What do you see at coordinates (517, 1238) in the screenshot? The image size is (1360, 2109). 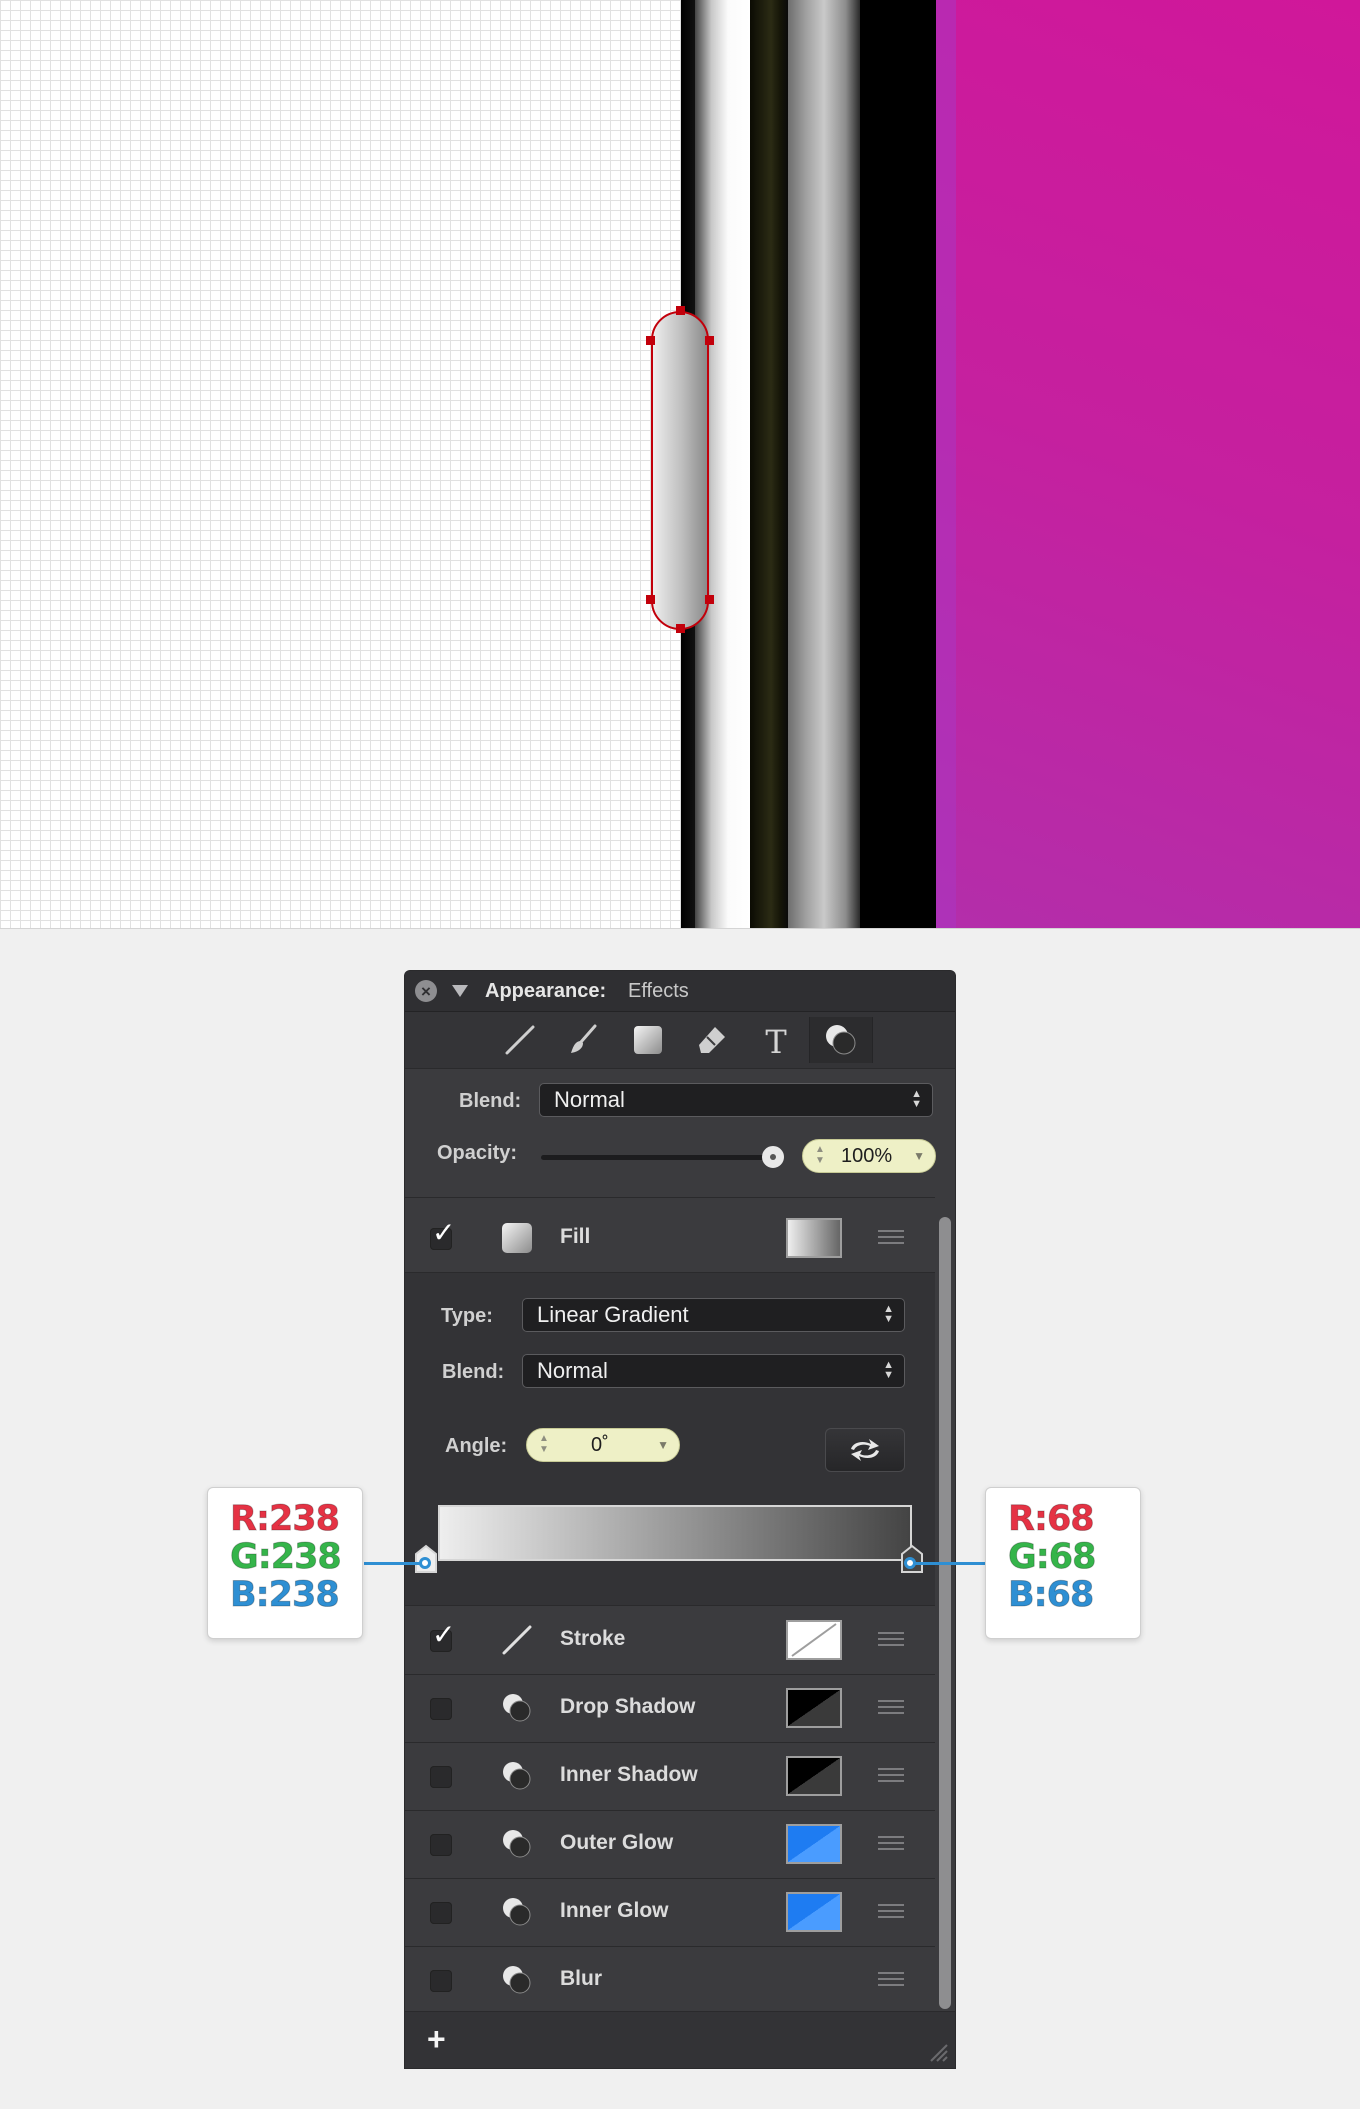 I see `fill-icon` at bounding box center [517, 1238].